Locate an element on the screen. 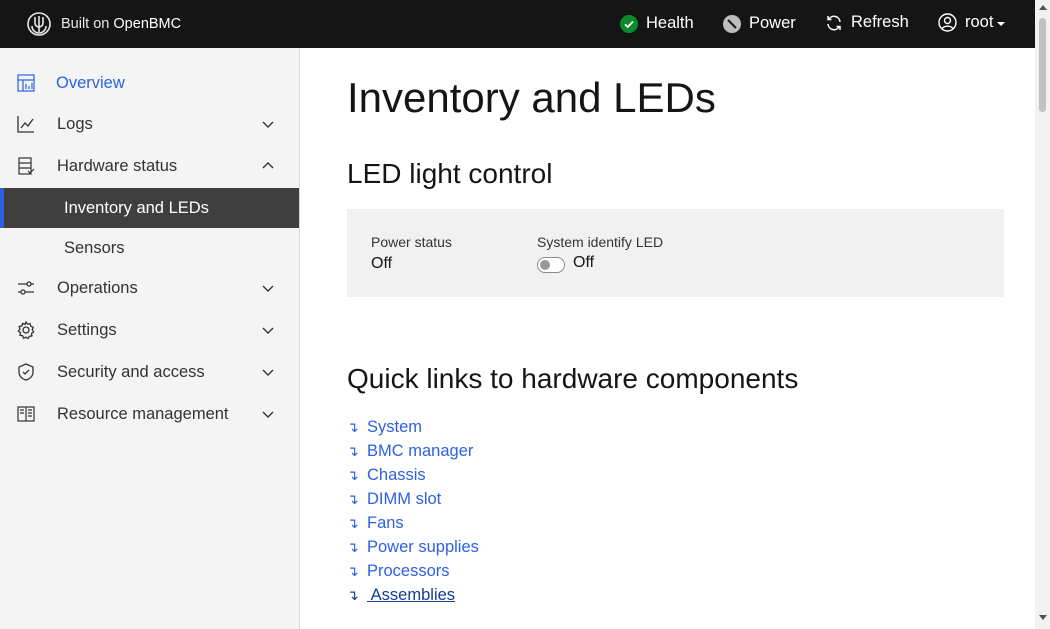 This screenshot has height=629, width=1050. sidebar-item-operations: Operations is located at coordinates (149, 288).